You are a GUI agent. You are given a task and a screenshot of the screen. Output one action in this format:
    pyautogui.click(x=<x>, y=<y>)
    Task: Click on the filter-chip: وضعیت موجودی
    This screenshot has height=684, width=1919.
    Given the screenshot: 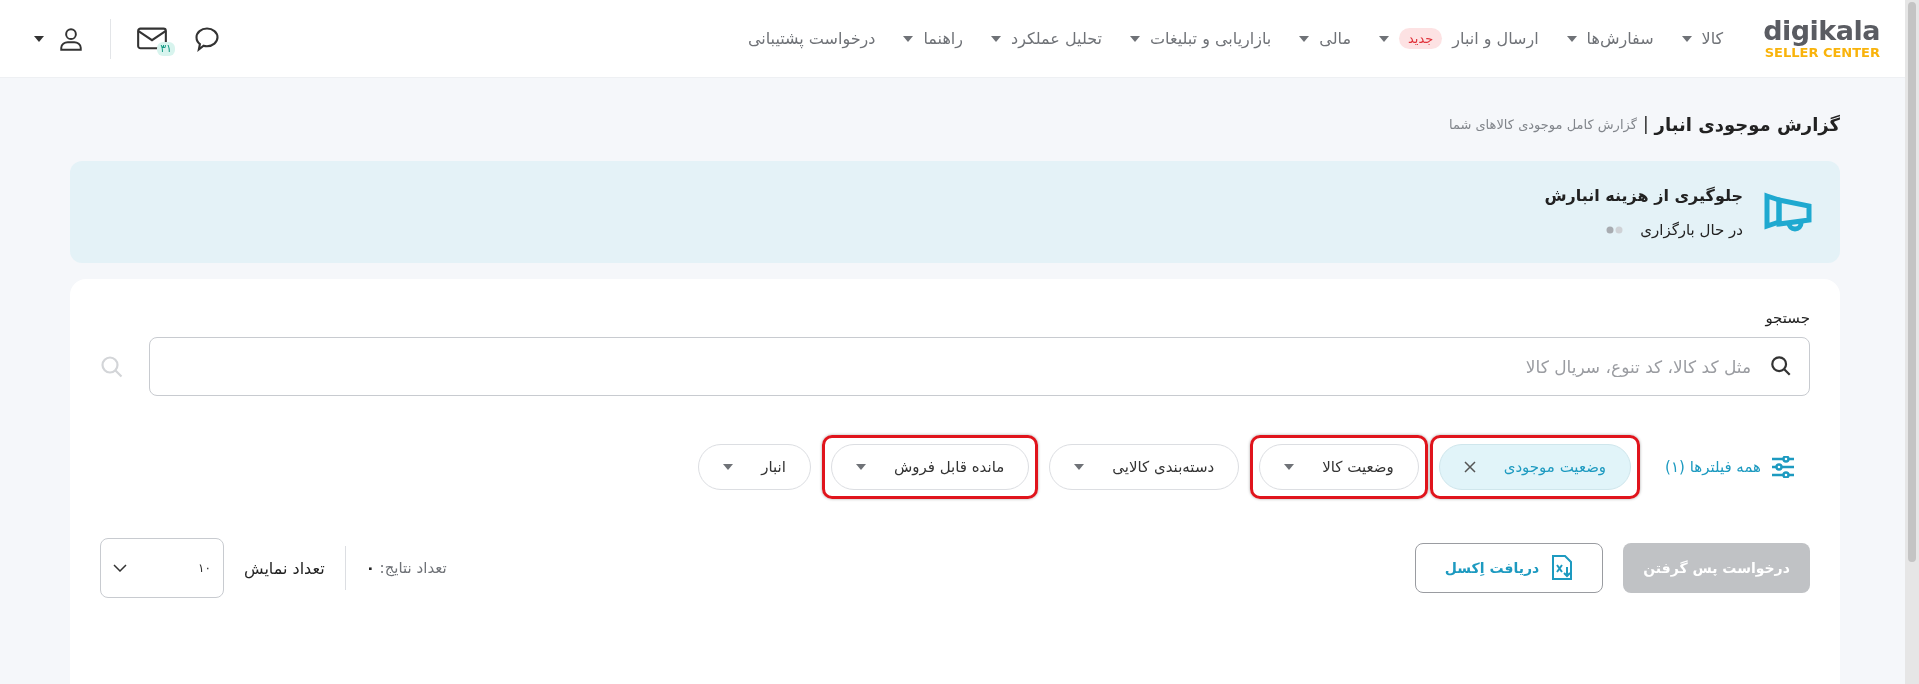 What is the action you would take?
    pyautogui.click(x=1535, y=467)
    